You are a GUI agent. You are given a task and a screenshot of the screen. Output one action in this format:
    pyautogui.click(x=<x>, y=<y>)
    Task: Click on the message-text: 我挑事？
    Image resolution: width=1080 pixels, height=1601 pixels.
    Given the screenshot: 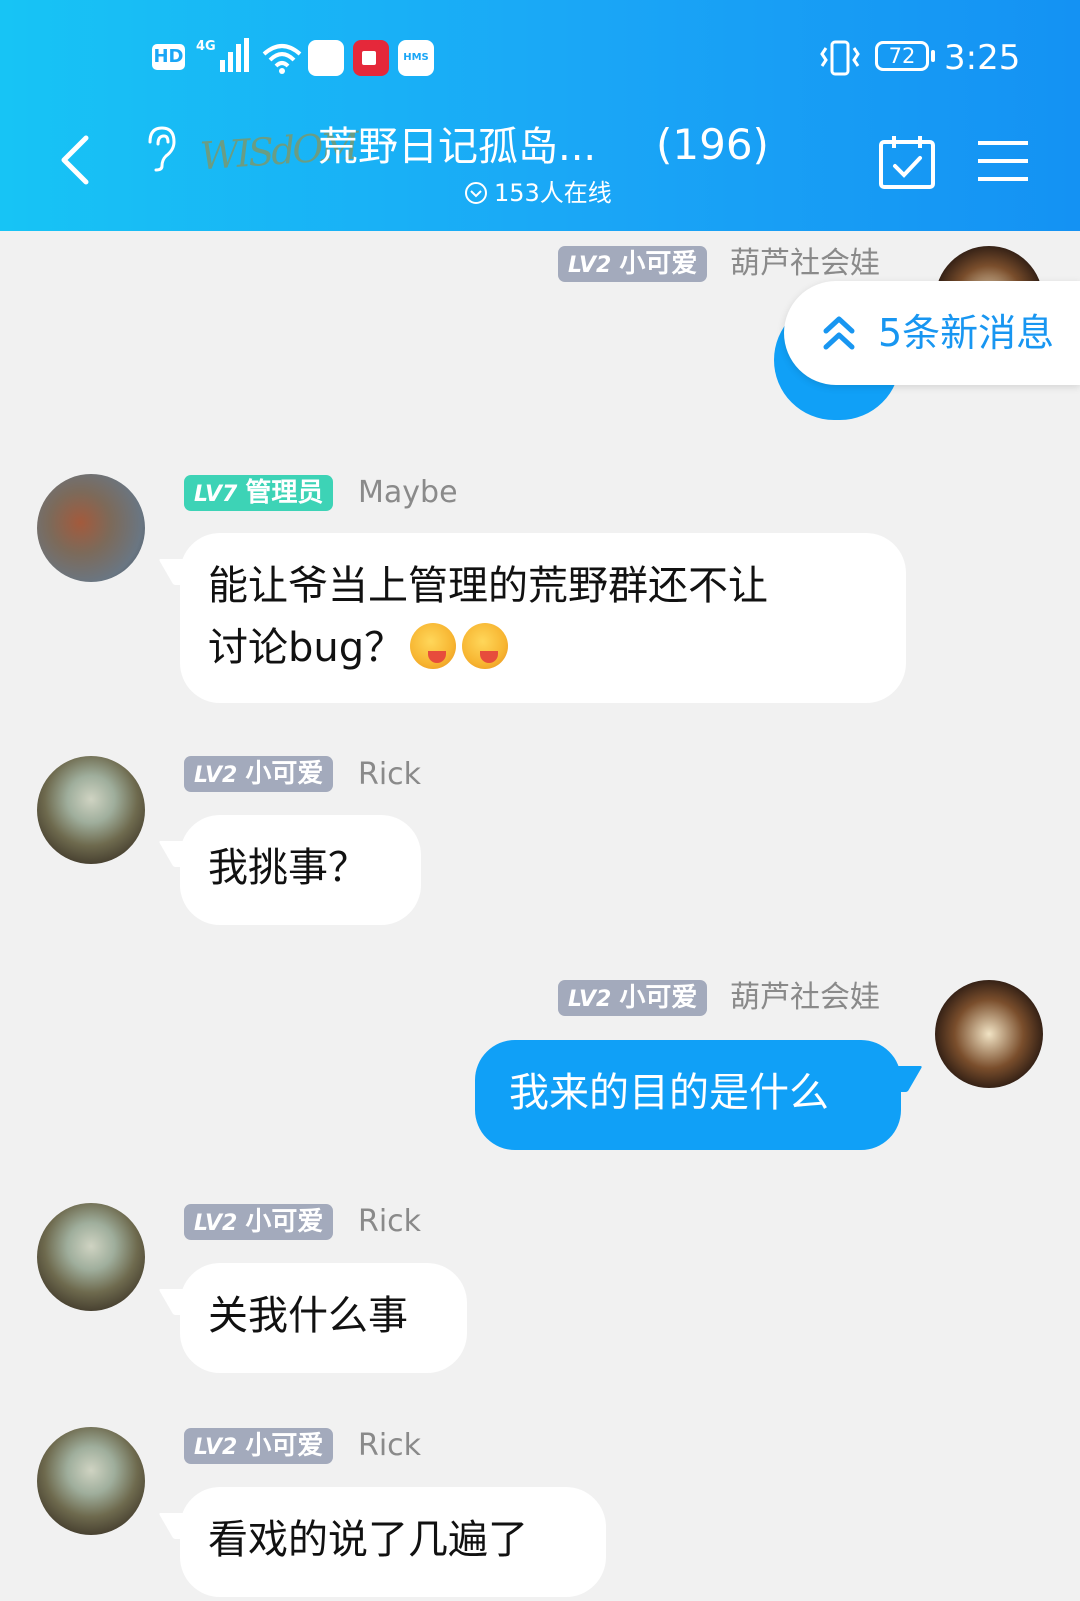 What is the action you would take?
    pyautogui.click(x=288, y=868)
    